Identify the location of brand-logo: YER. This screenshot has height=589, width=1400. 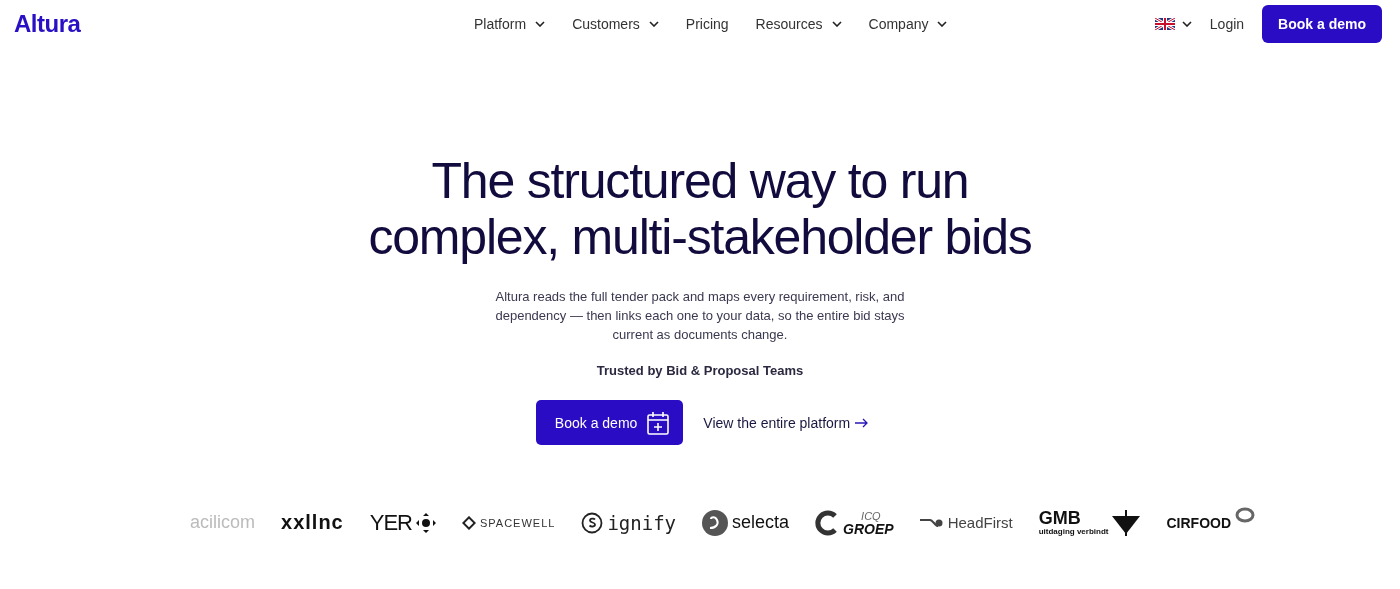
(390, 522).